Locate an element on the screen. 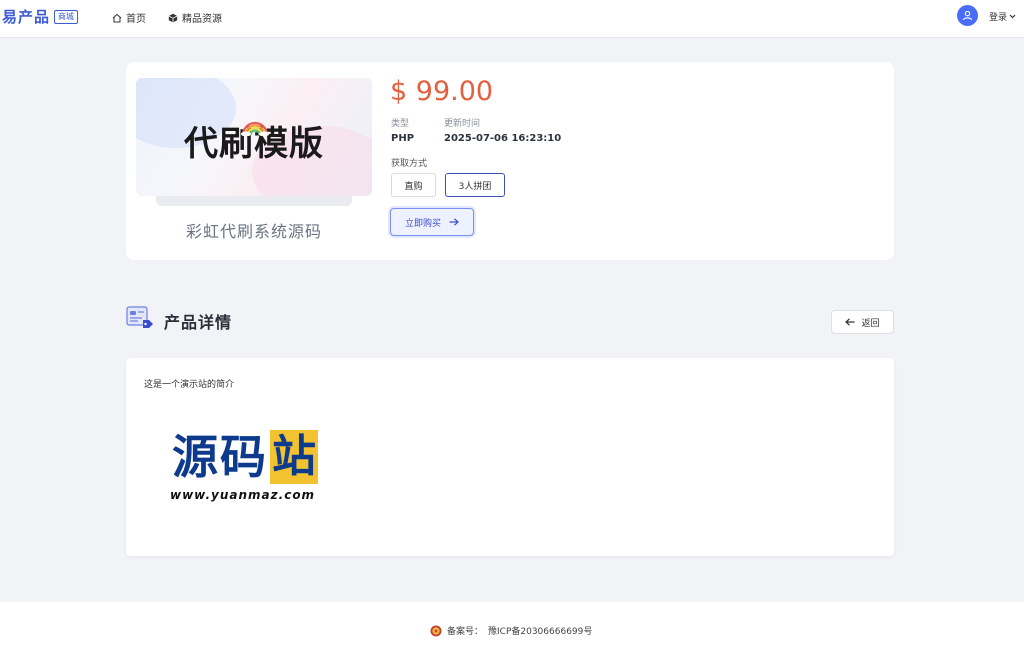  brand-name: 易产品 is located at coordinates (26, 16).